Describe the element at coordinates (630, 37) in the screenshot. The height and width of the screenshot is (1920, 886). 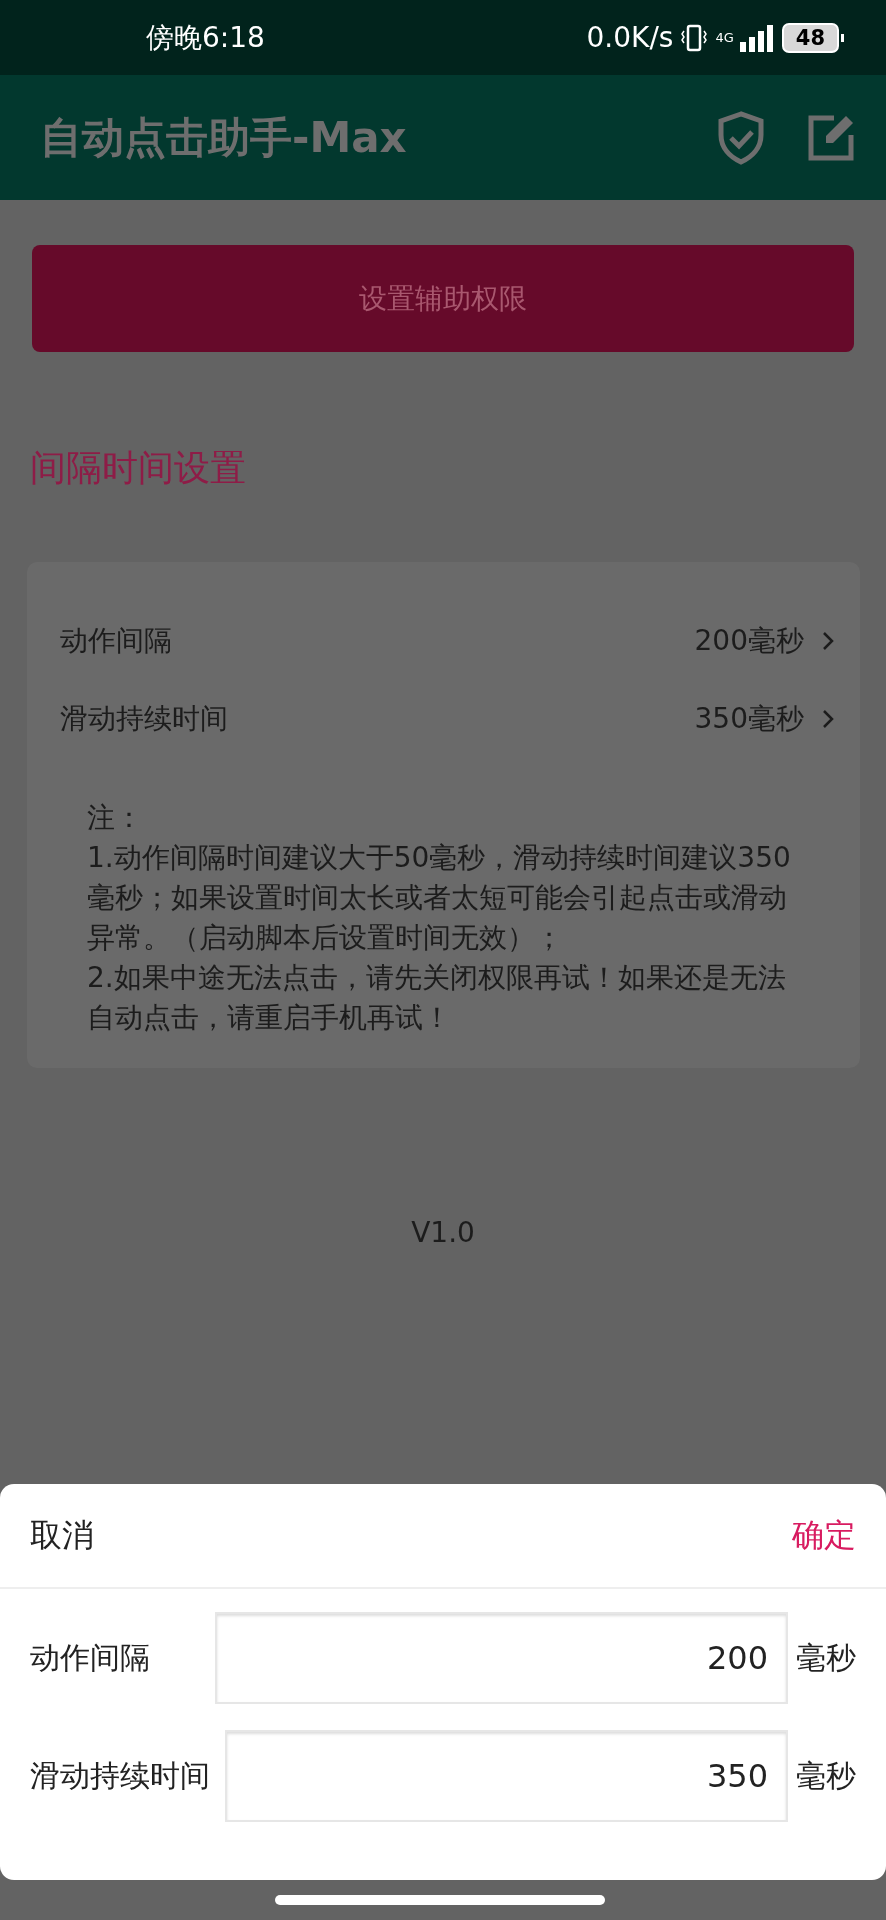
I see `network-speed: 0.0K/s` at that location.